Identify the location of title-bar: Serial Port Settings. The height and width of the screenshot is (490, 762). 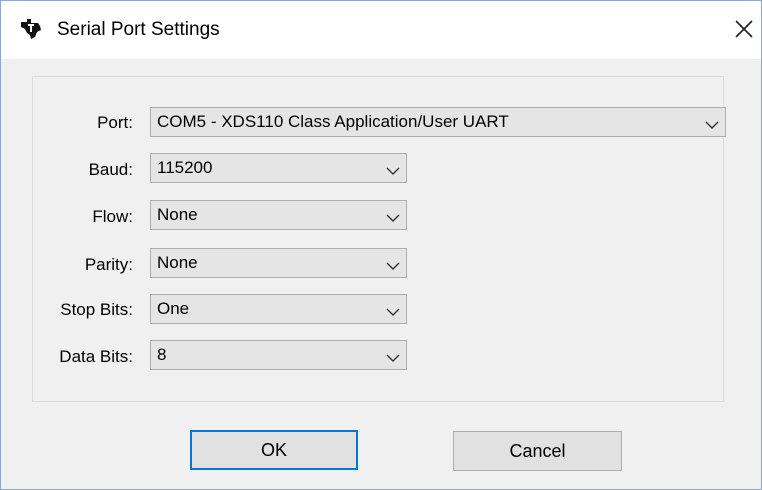
(381, 30).